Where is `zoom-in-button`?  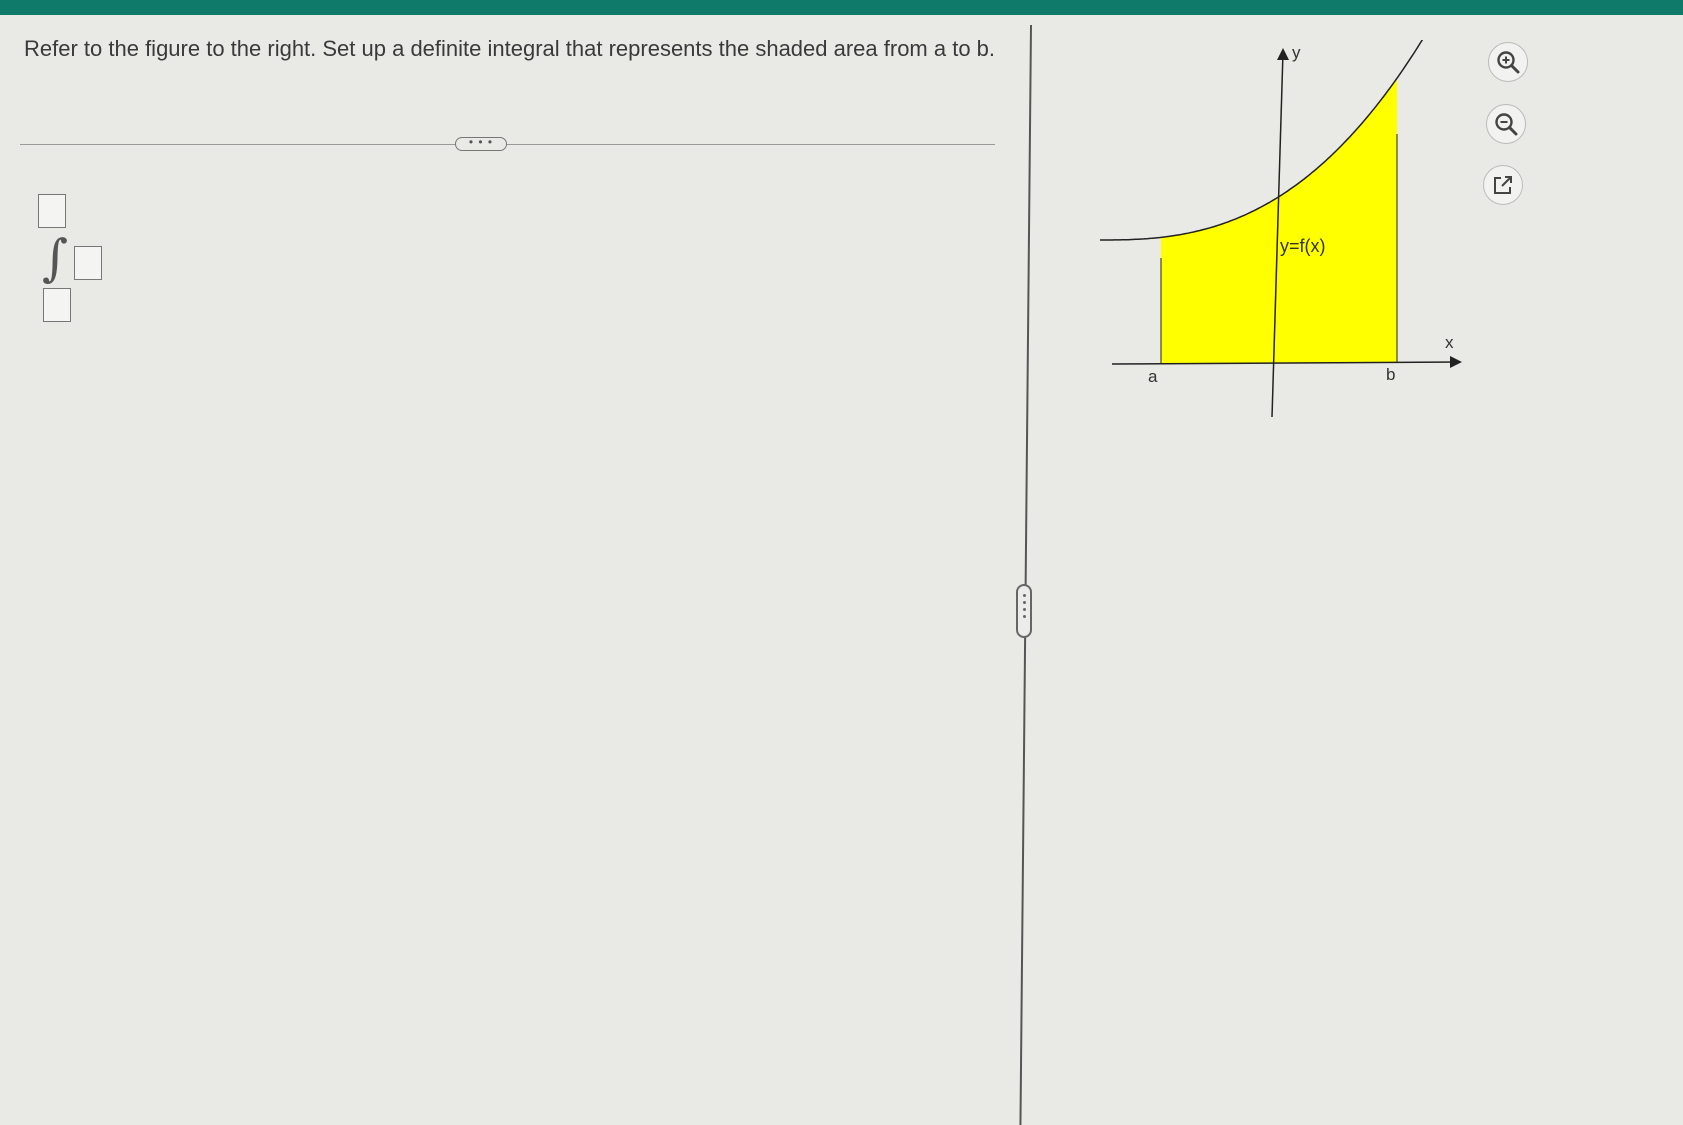
zoom-in-button is located at coordinates (1508, 62).